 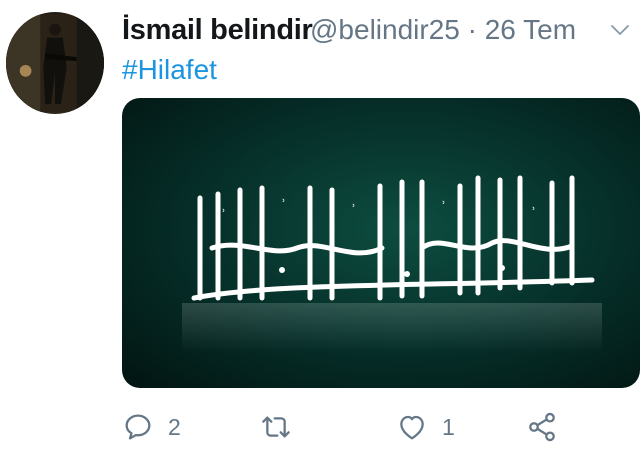 What do you see at coordinates (448, 426) in the screenshot?
I see `like-count: 1` at bounding box center [448, 426].